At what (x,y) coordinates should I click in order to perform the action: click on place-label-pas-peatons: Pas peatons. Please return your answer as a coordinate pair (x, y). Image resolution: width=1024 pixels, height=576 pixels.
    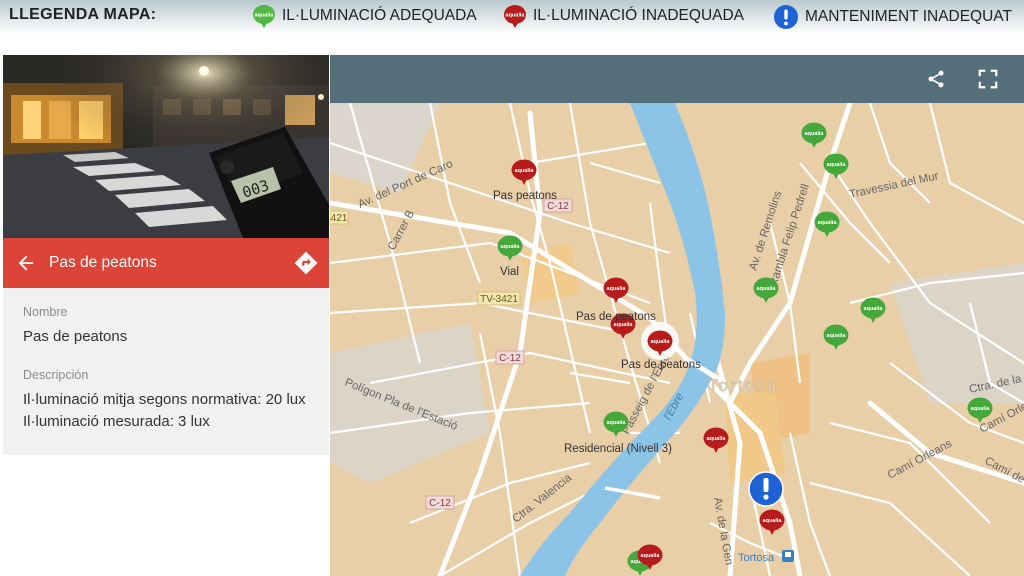
    Looking at the image, I should click on (525, 196).